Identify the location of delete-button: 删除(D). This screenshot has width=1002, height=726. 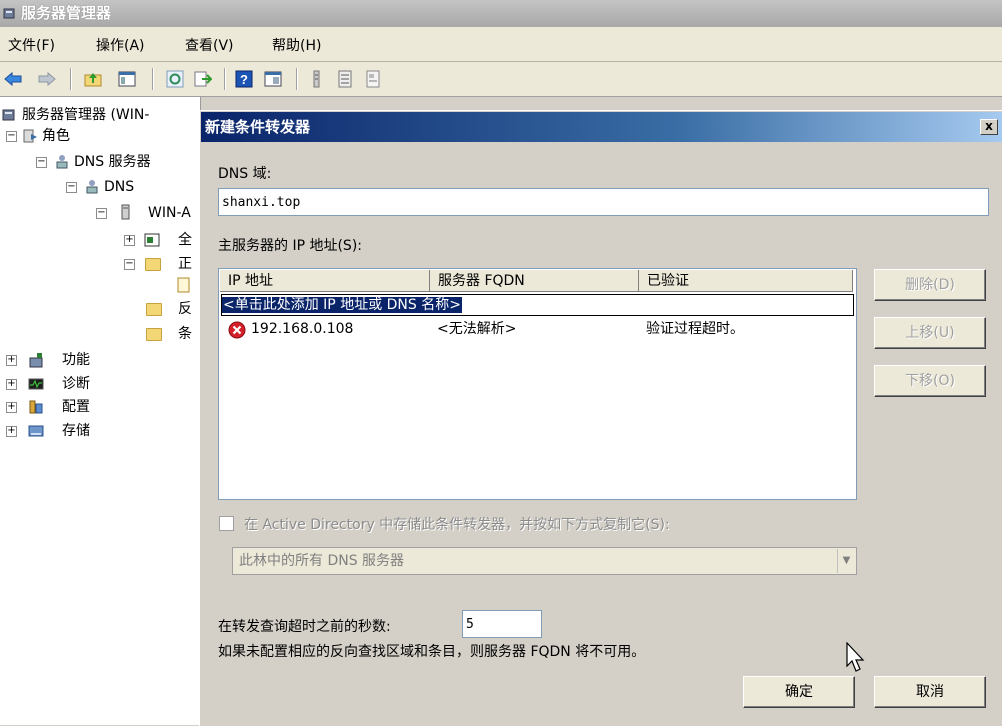
(930, 285).